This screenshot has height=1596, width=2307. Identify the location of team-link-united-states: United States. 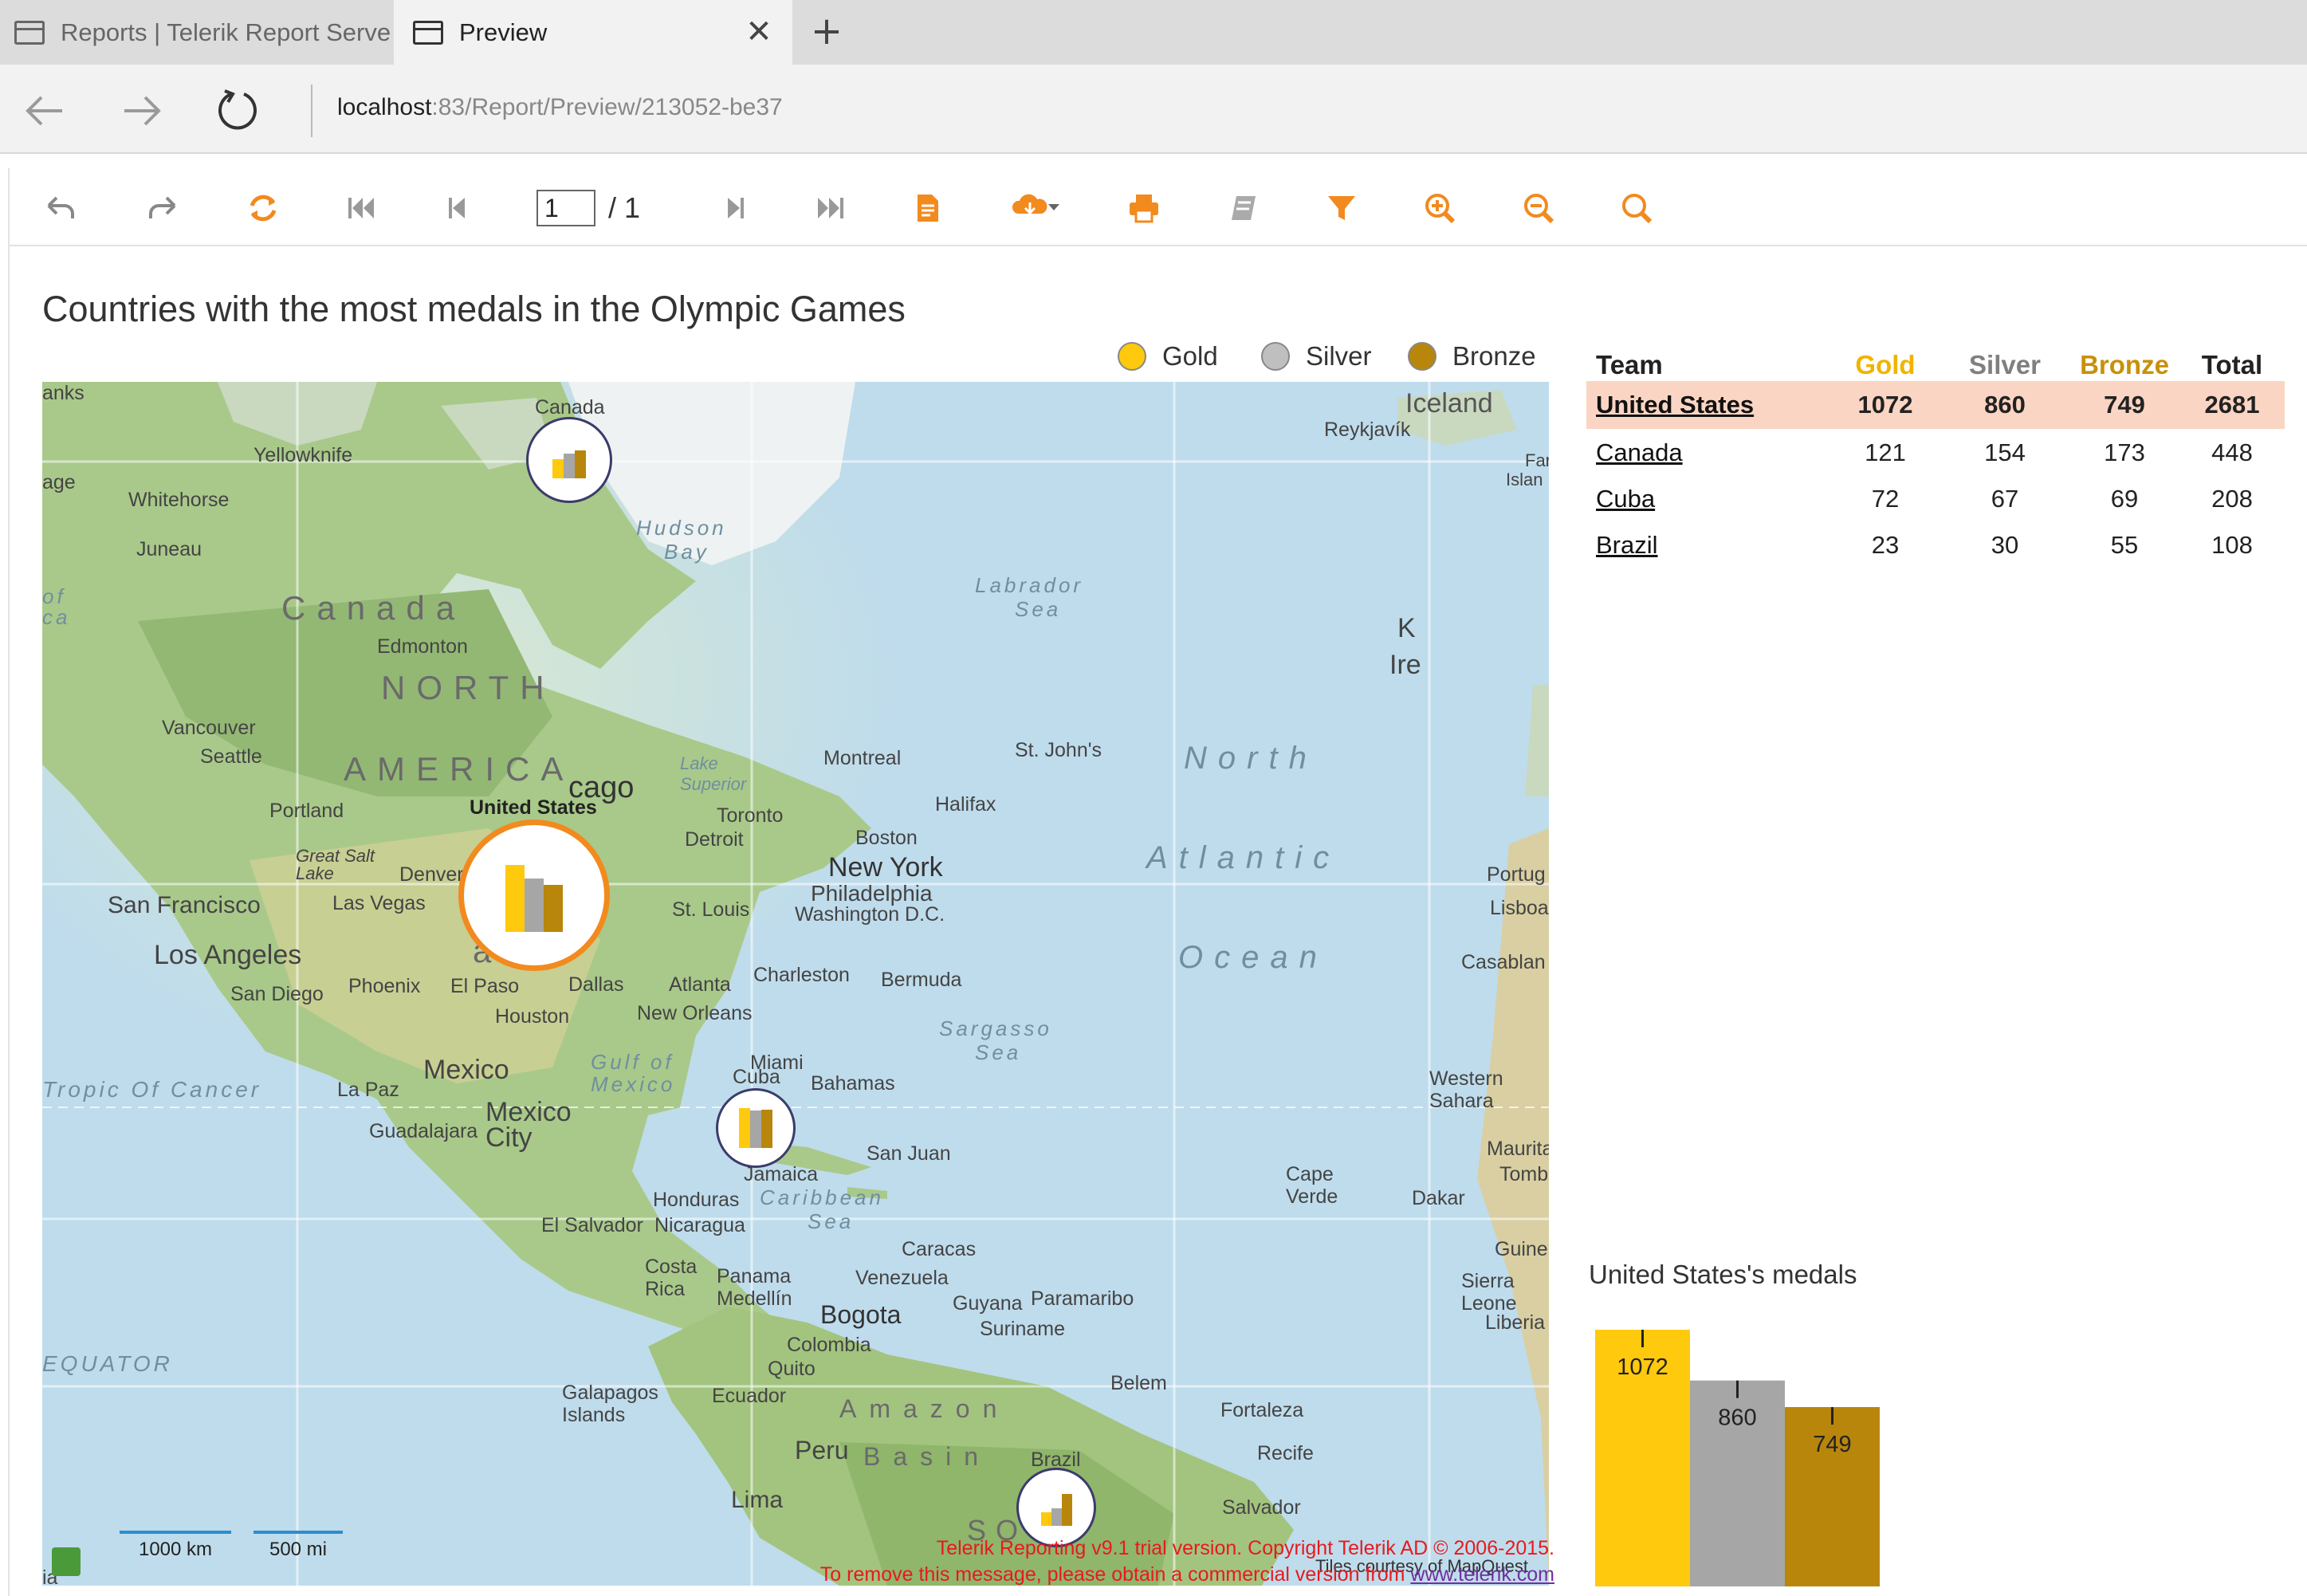
(1675, 405).